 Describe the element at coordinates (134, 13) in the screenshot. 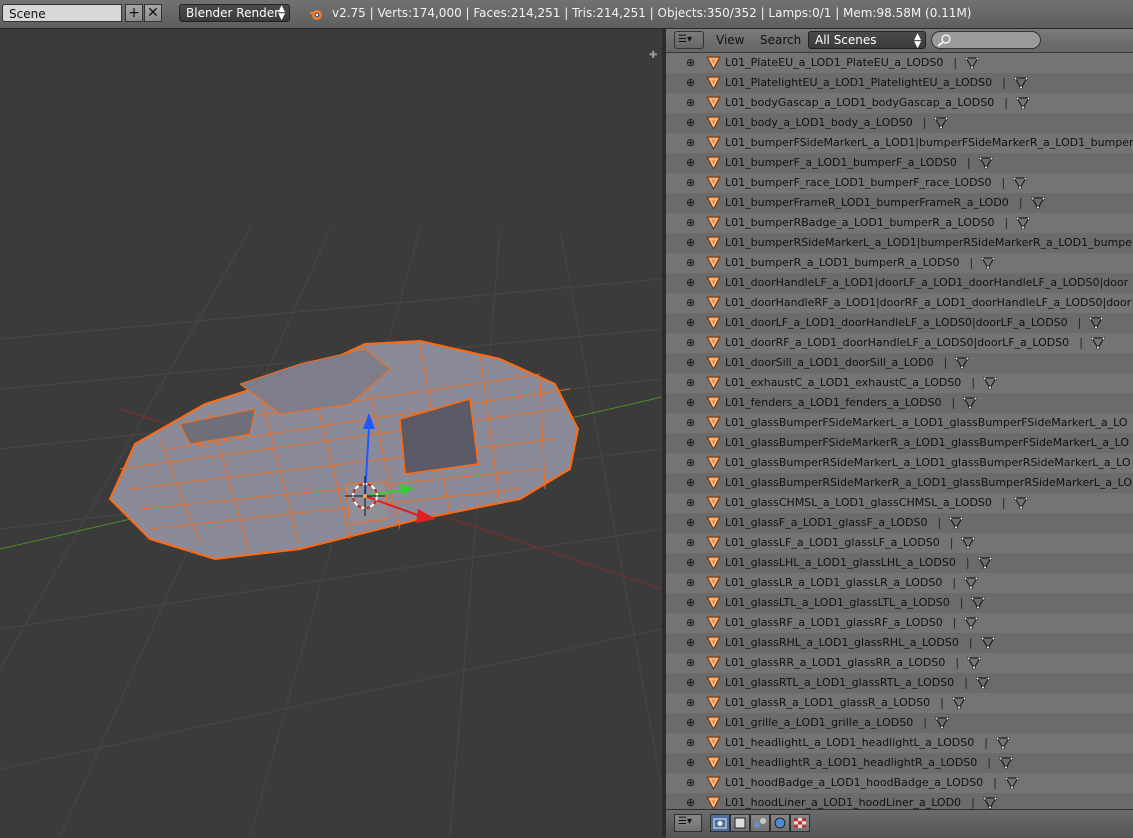

I see `add-scene-button: +` at that location.